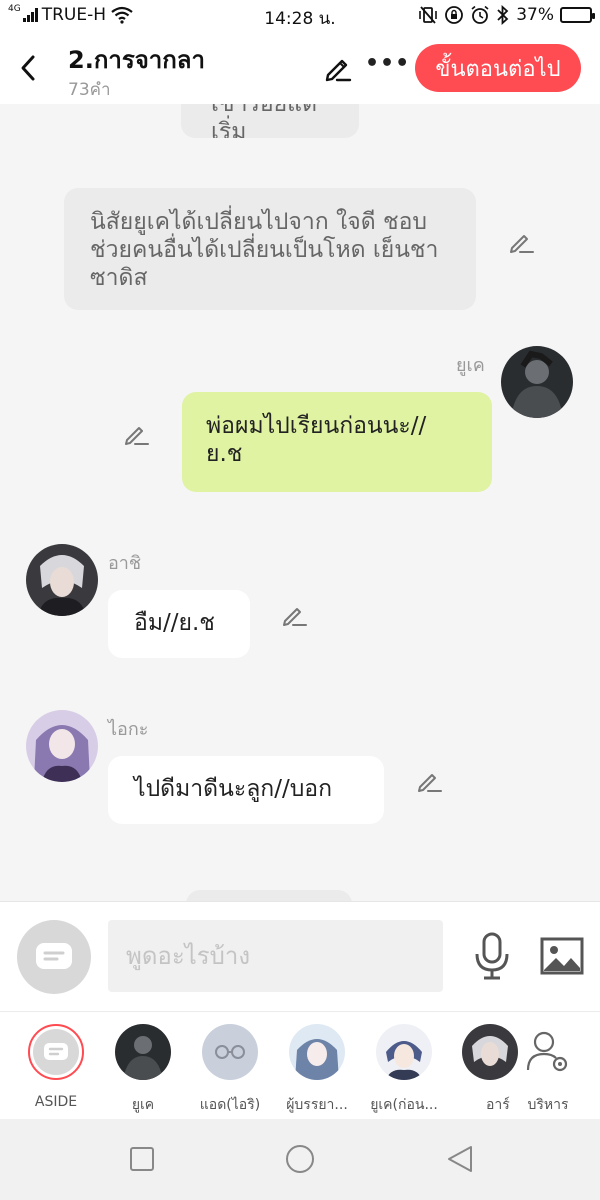 This screenshot has height=1200, width=600. Describe the element at coordinates (535, 15) in the screenshot. I see `battery-percent: 37%` at that location.